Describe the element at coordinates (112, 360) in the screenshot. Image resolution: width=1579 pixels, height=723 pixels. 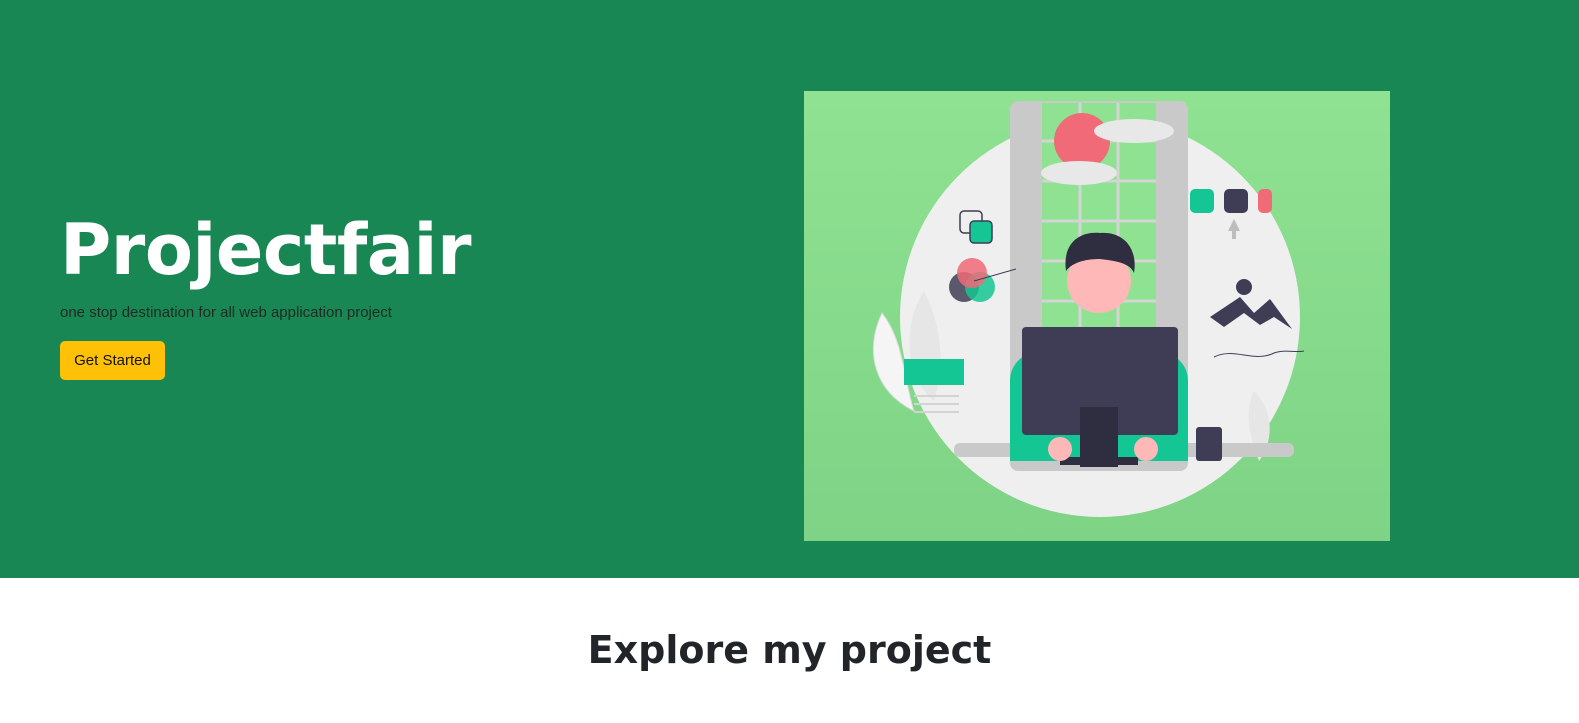
I see `get-started-button: Get Started` at that location.